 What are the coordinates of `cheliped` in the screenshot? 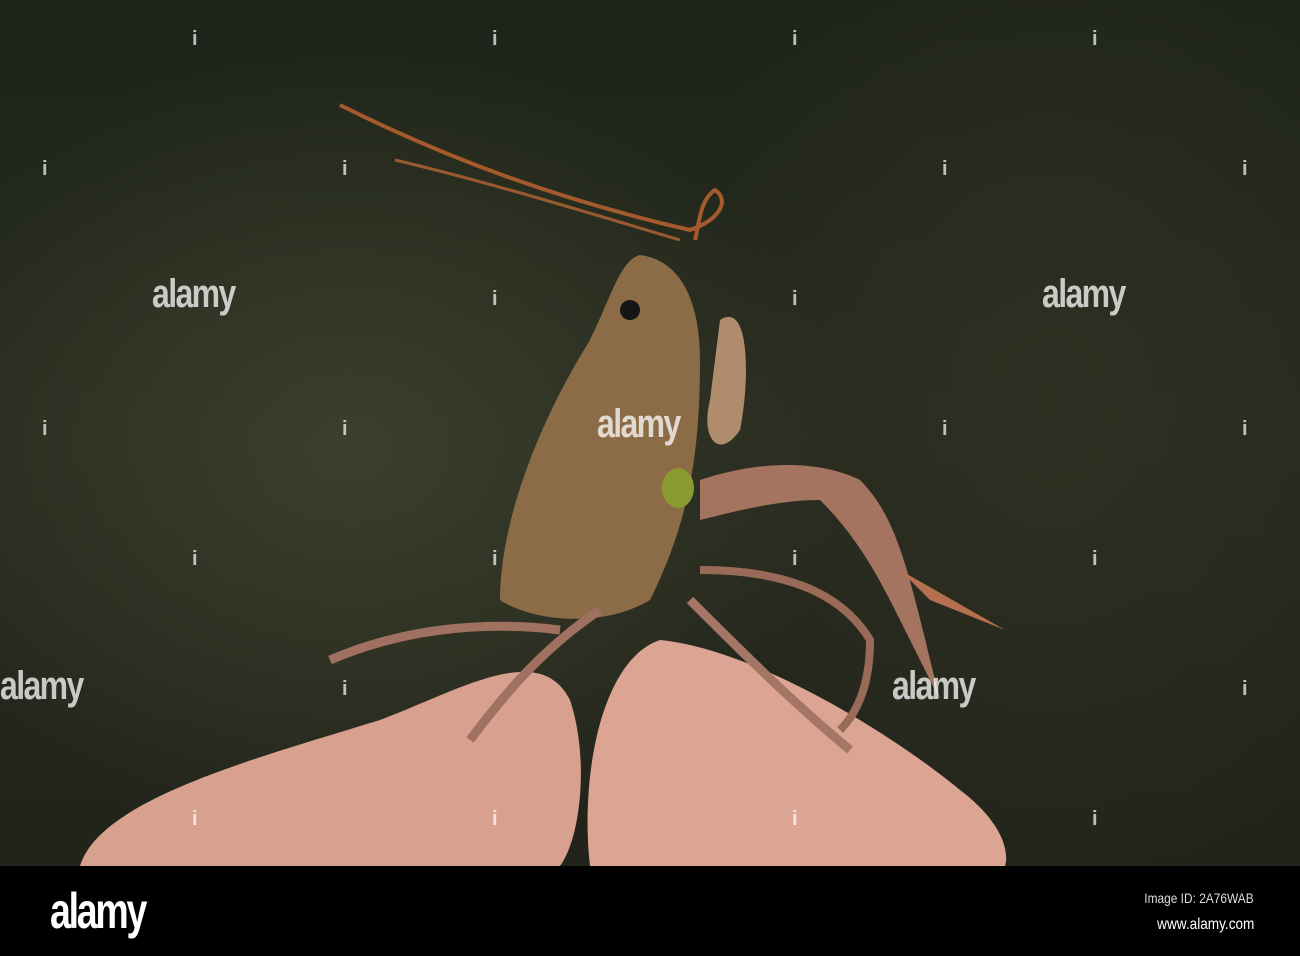 It's located at (726, 380).